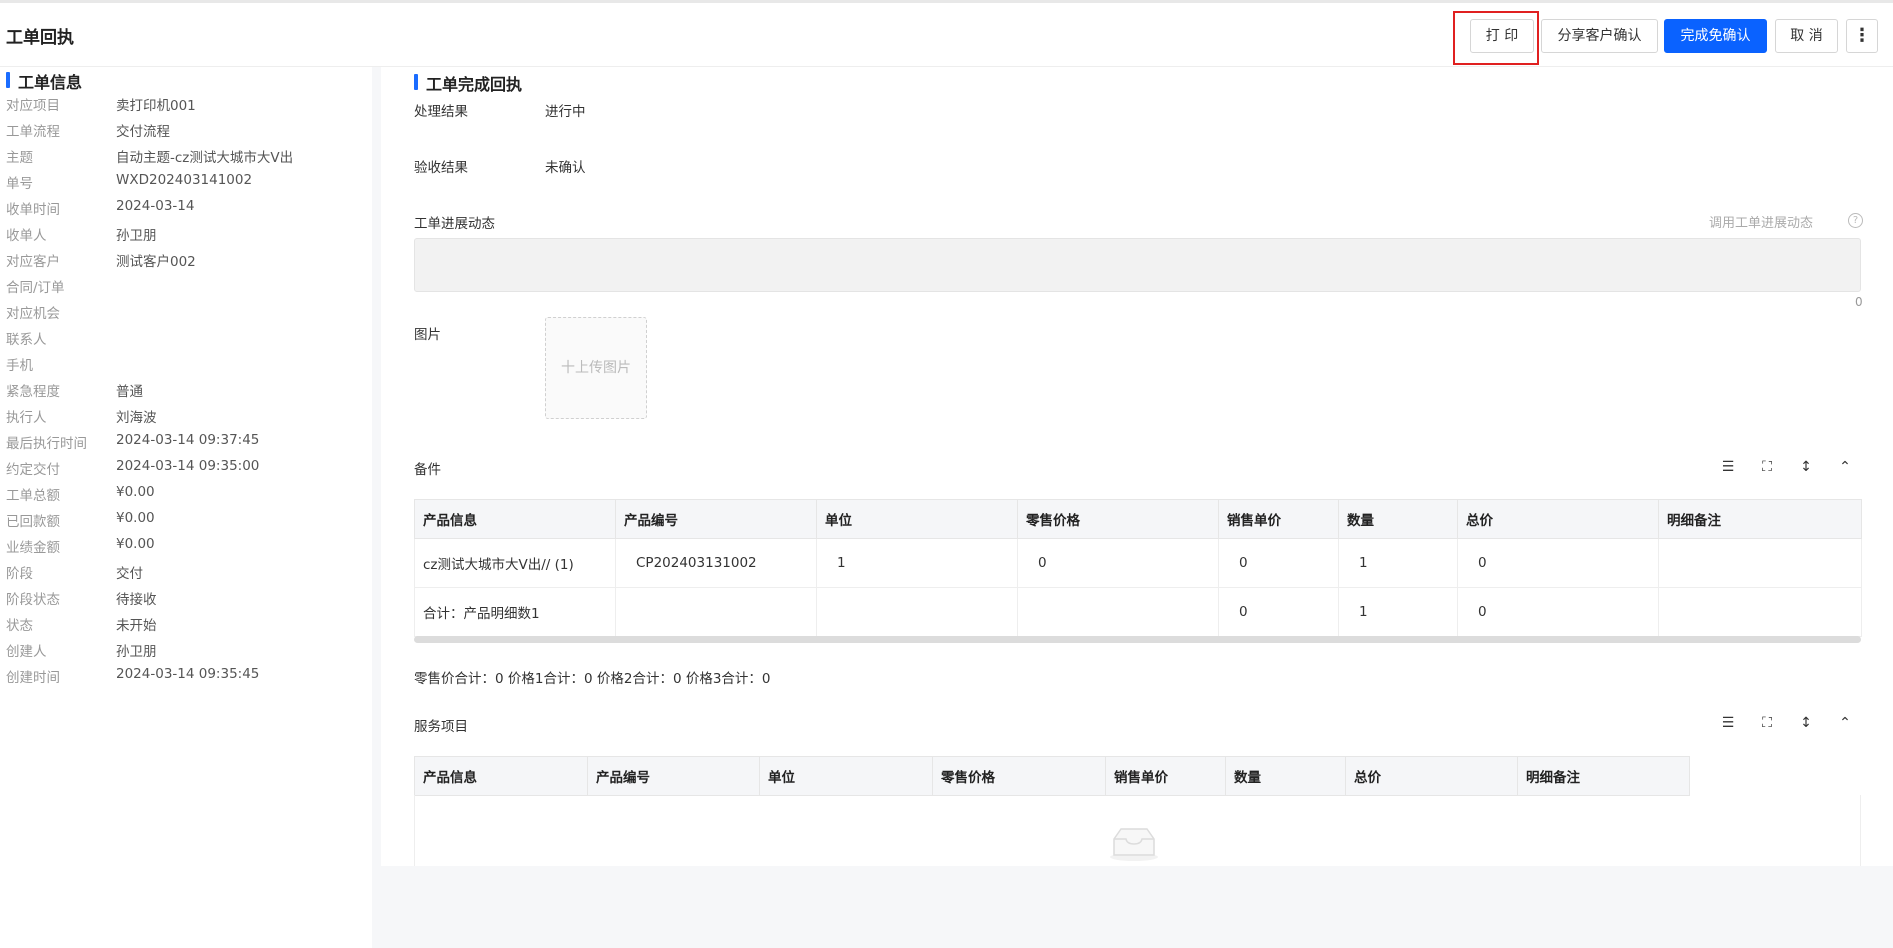  I want to click on completion-receipt-title: 工单完成回执, so click(468, 83).